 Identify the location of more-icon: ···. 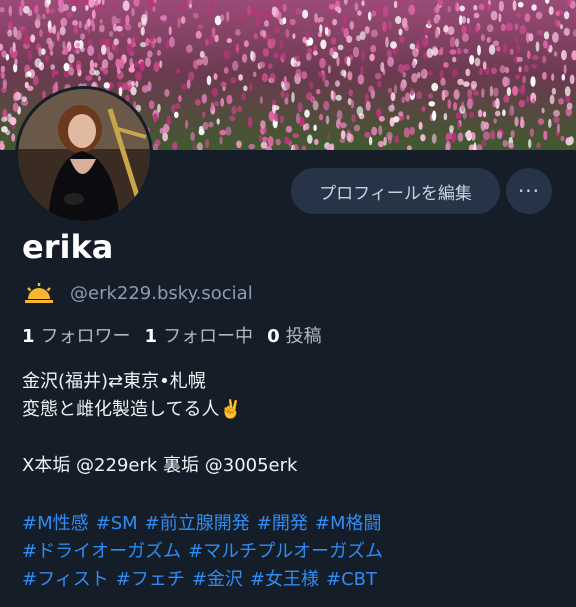
(529, 191).